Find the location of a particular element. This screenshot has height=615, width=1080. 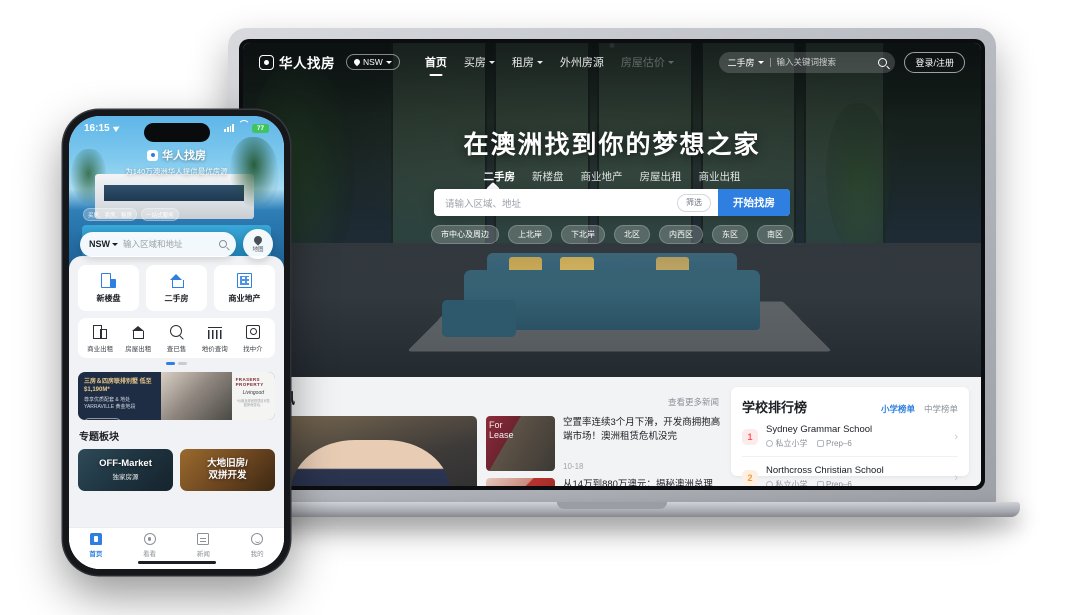

quick-link-sold: 查已售 is located at coordinates (176, 339).